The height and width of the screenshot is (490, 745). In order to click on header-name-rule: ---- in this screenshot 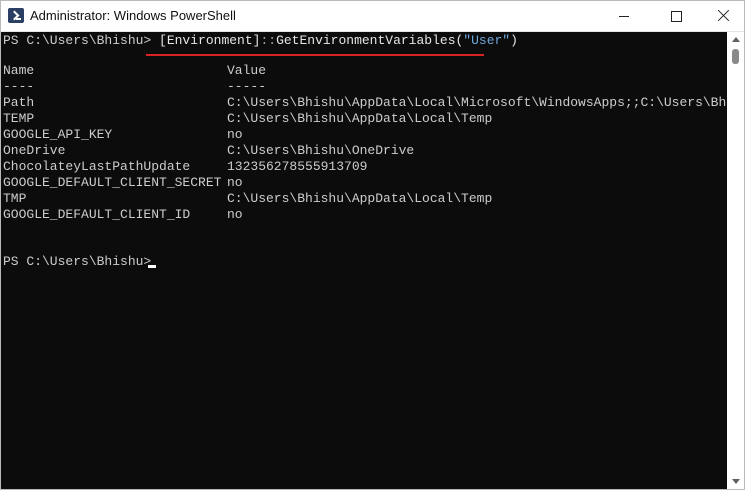, I will do `click(19, 86)`.